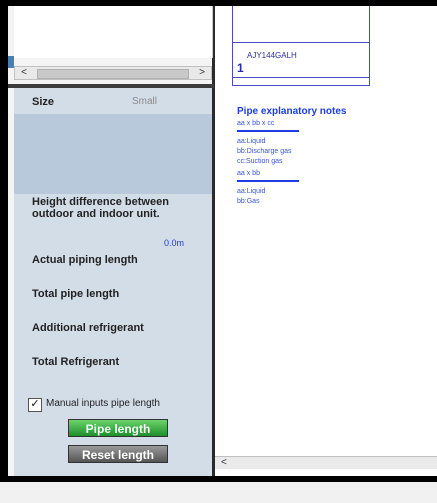 The height and width of the screenshot is (503, 437). I want to click on notes-group1-underline, so click(268, 131).